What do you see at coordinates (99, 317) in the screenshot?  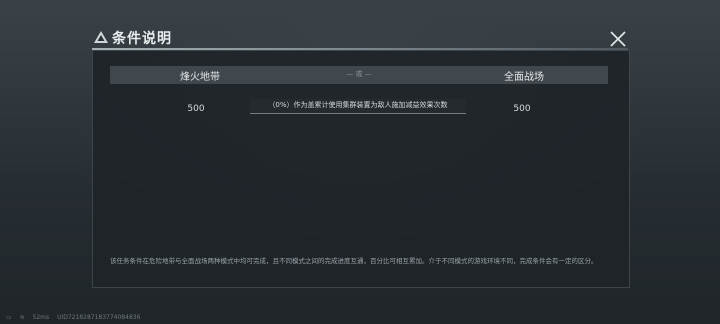 I see `uid-text: UID7218287183774084836` at bounding box center [99, 317].